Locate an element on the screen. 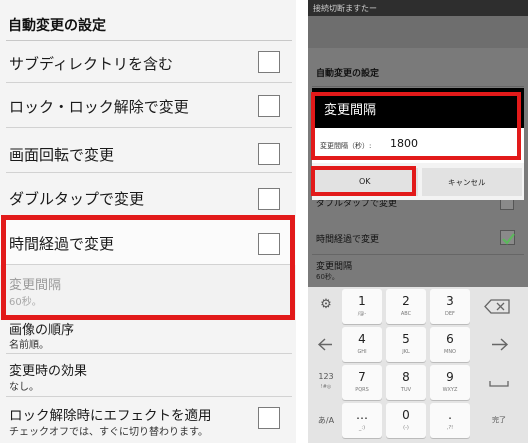  space-key is located at coordinates (499, 382).